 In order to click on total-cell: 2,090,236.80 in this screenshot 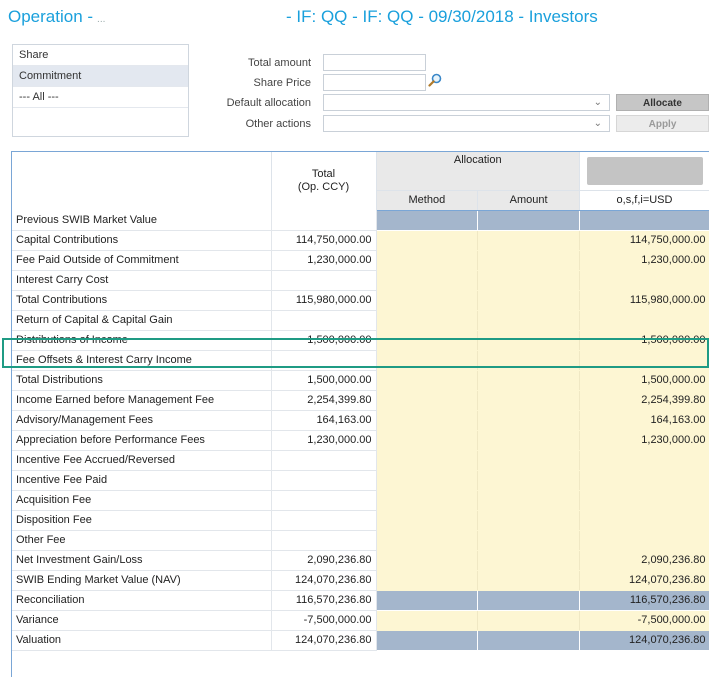, I will do `click(323, 560)`.